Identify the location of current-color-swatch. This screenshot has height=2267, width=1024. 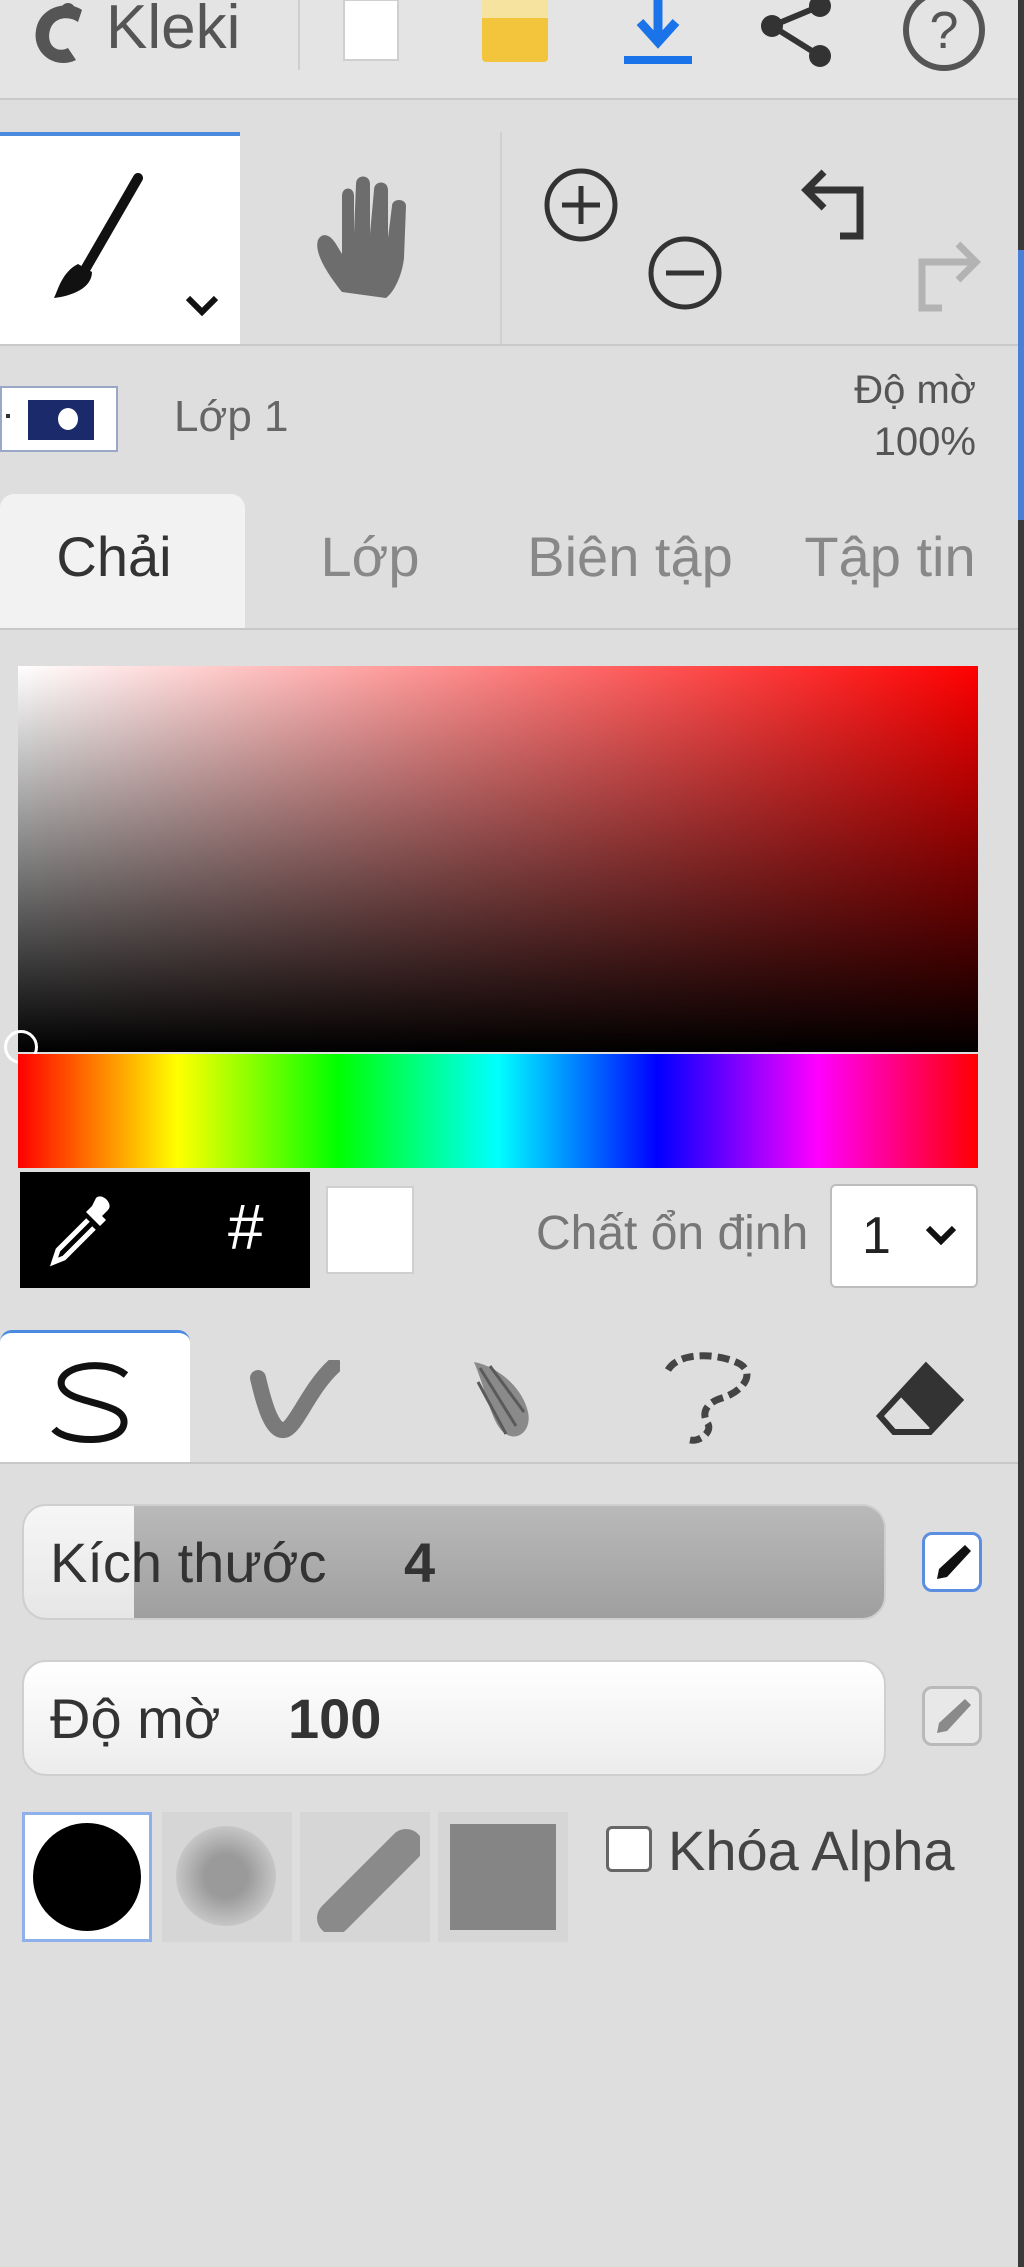
(370, 1230).